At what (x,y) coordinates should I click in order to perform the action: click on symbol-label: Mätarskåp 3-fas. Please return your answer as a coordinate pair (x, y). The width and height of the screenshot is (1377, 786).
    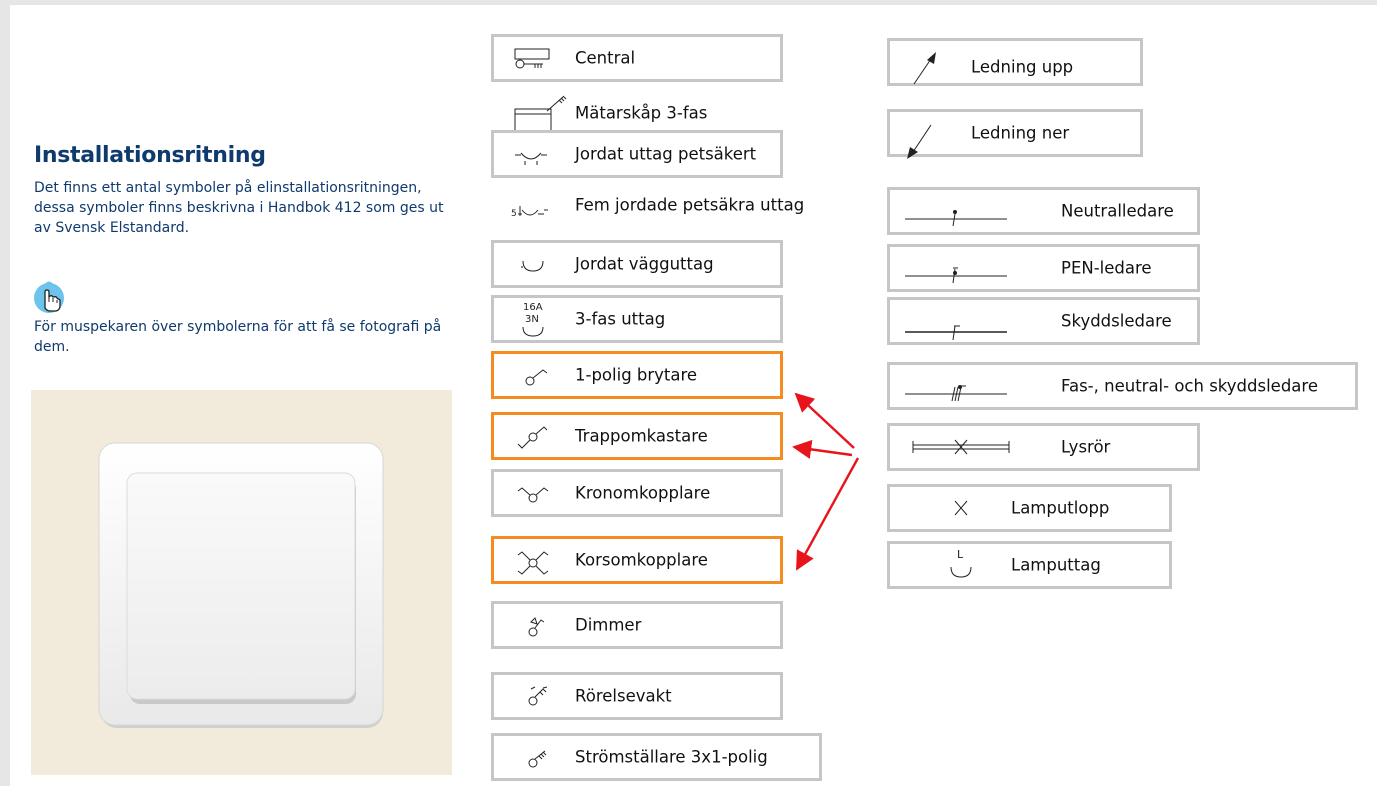
    Looking at the image, I should click on (641, 113).